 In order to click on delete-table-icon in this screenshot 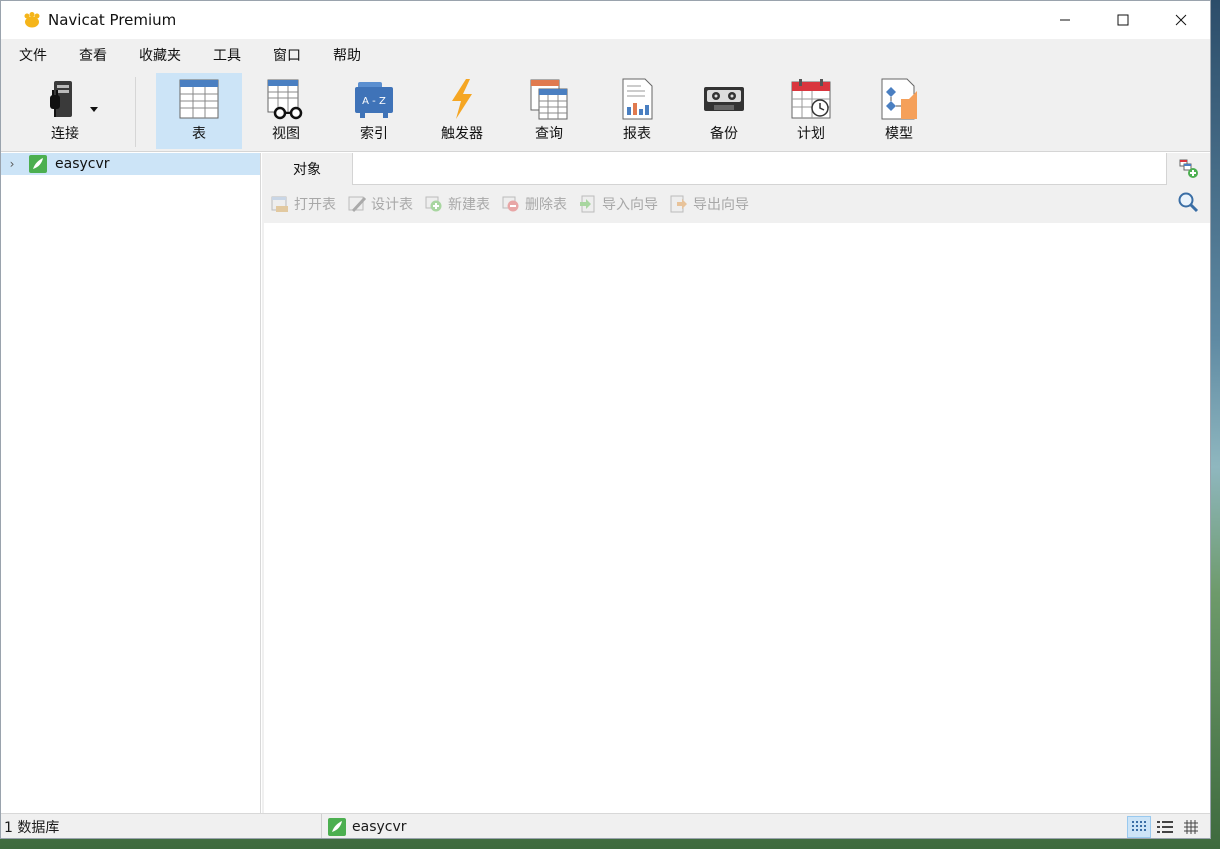, I will do `click(510, 203)`.